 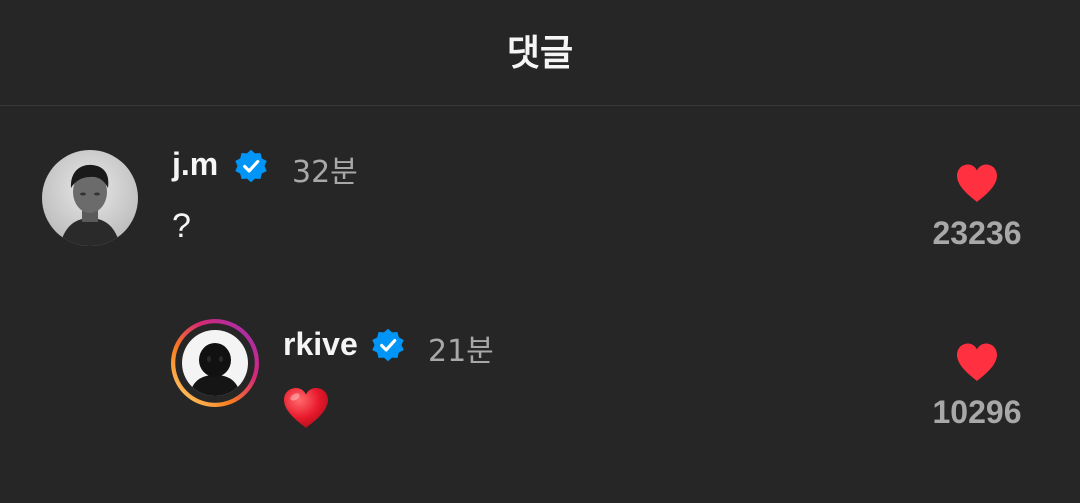 What do you see at coordinates (215, 363) in the screenshot?
I see `avatar-story-ring` at bounding box center [215, 363].